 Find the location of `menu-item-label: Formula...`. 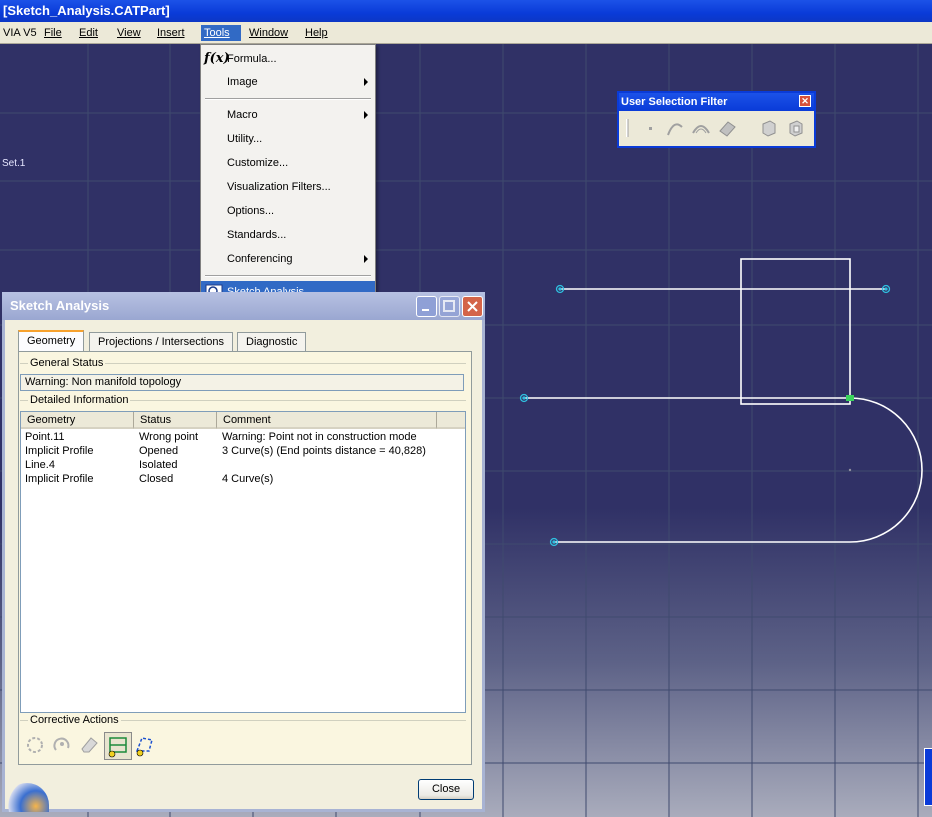

menu-item-label: Formula... is located at coordinates (252, 59).